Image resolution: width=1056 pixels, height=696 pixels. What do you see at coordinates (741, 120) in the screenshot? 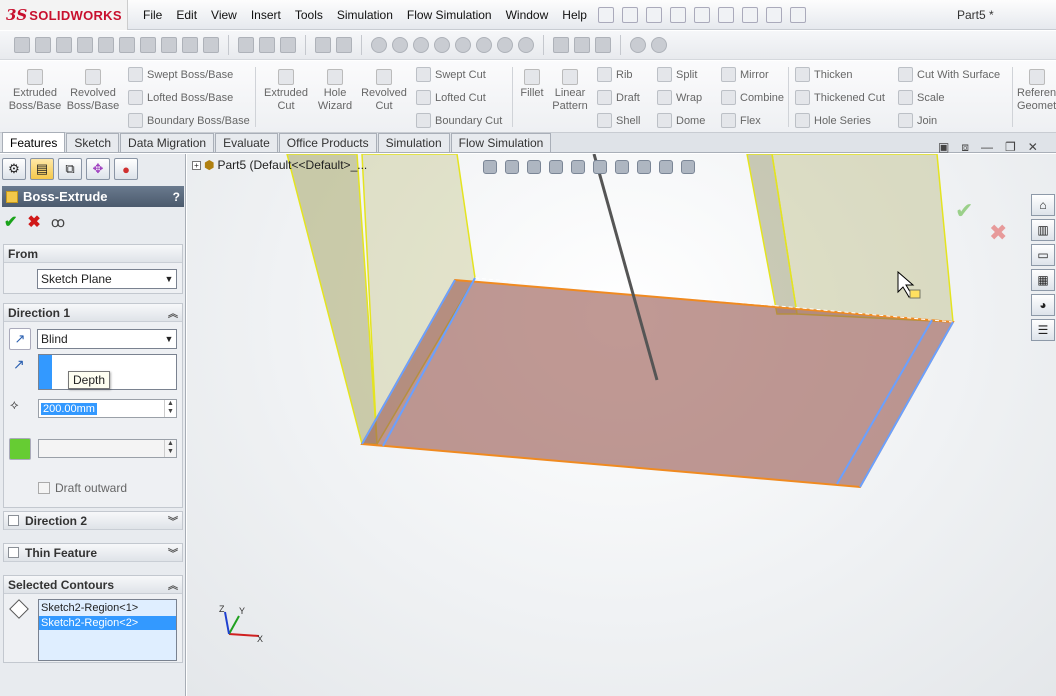
I see `flex-button: Flex` at bounding box center [741, 120].